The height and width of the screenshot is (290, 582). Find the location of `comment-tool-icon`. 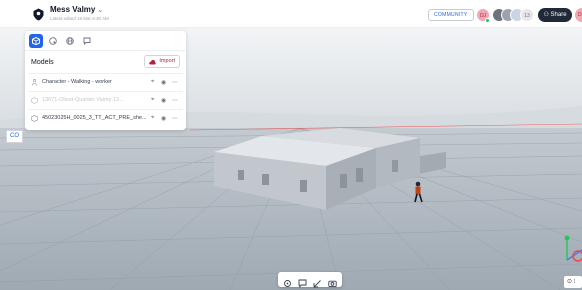

comment-tool-icon is located at coordinates (302, 281).